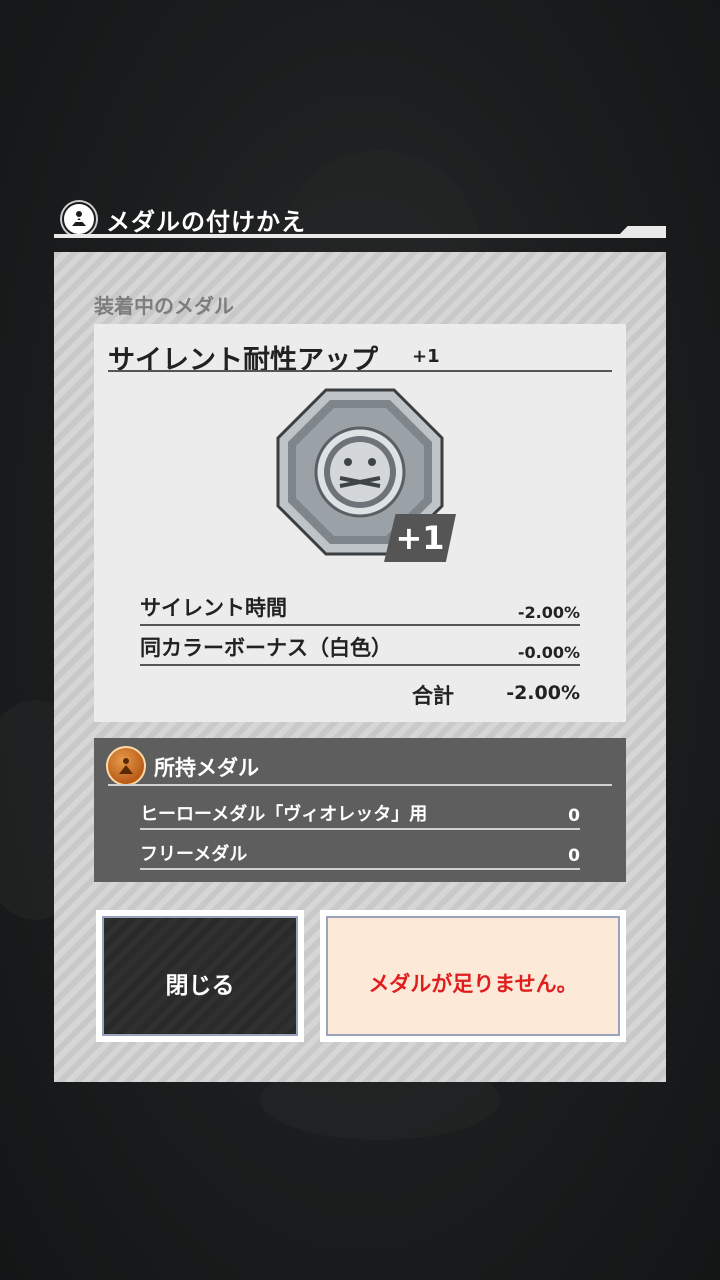 This screenshot has width=720, height=1280. I want to click on close-button-label: 閉じる, so click(200, 986).